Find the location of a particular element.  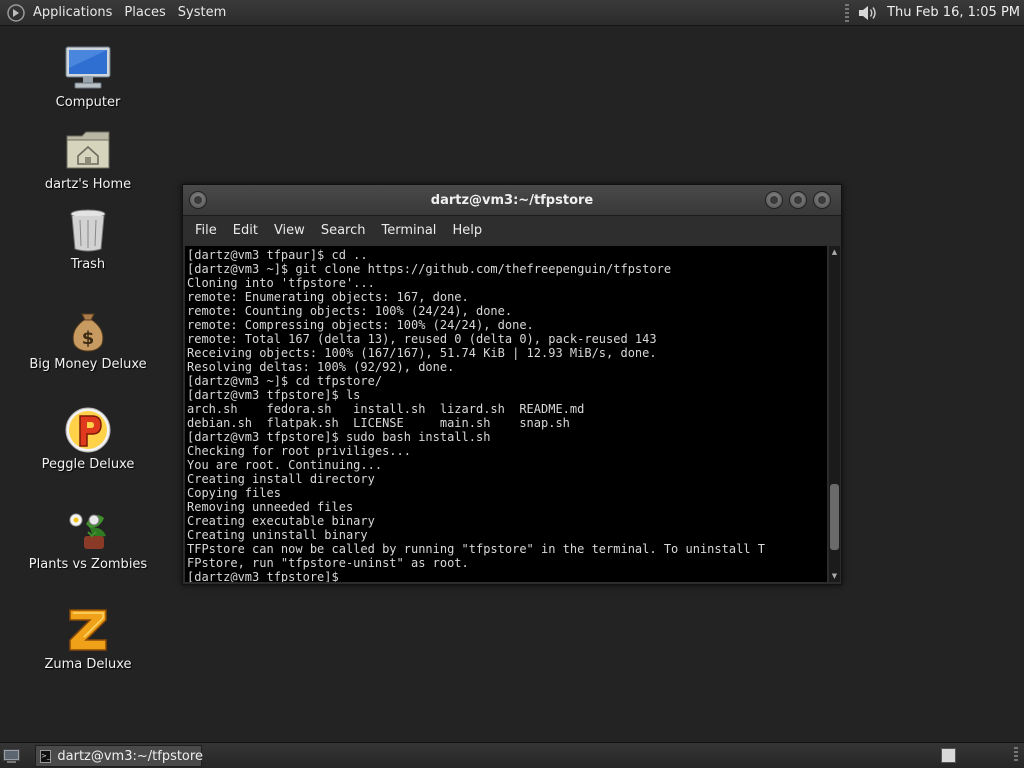

taskbar-label: dartz@vm3:~/tfpstore is located at coordinates (130, 756).